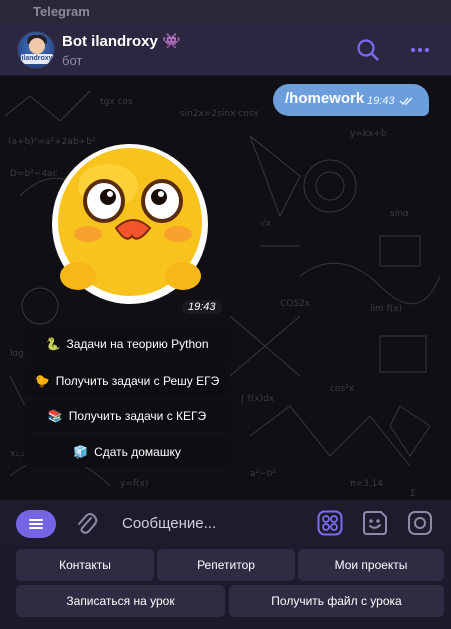 The image size is (451, 629). What do you see at coordinates (137, 381) in the screenshot?
I see `inline-button-label: Получить задачи с Решу ЕГЭ` at bounding box center [137, 381].